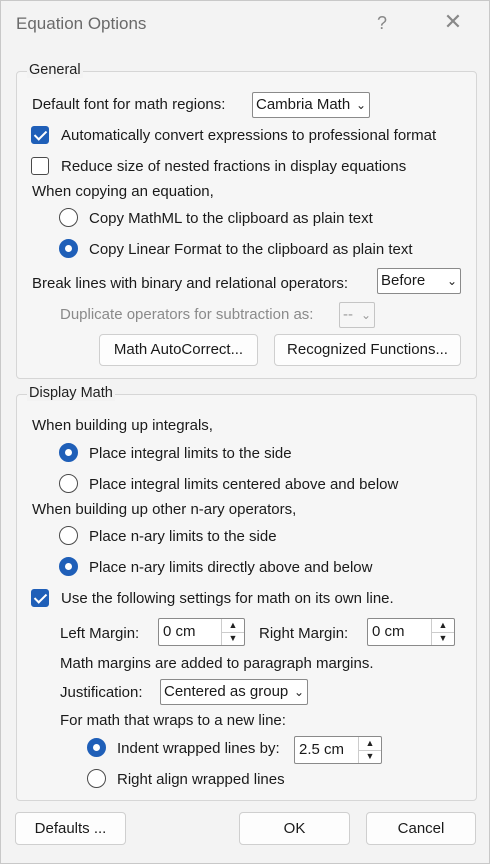 The width and height of the screenshot is (490, 864). I want to click on default-font-select: Cambria Math ⌄, so click(311, 105).